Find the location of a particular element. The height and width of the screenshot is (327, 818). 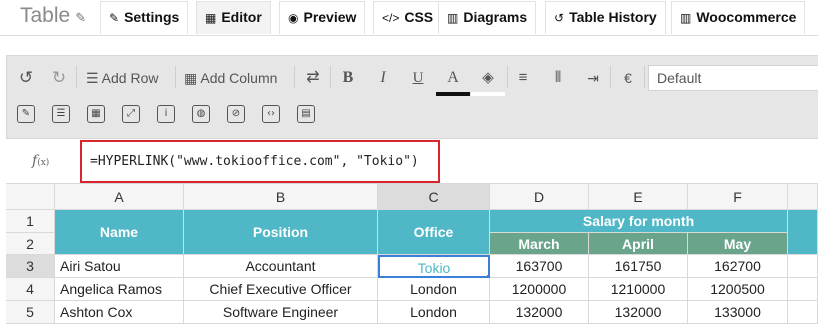

table-cell: Ashton Cox is located at coordinates (119, 312).